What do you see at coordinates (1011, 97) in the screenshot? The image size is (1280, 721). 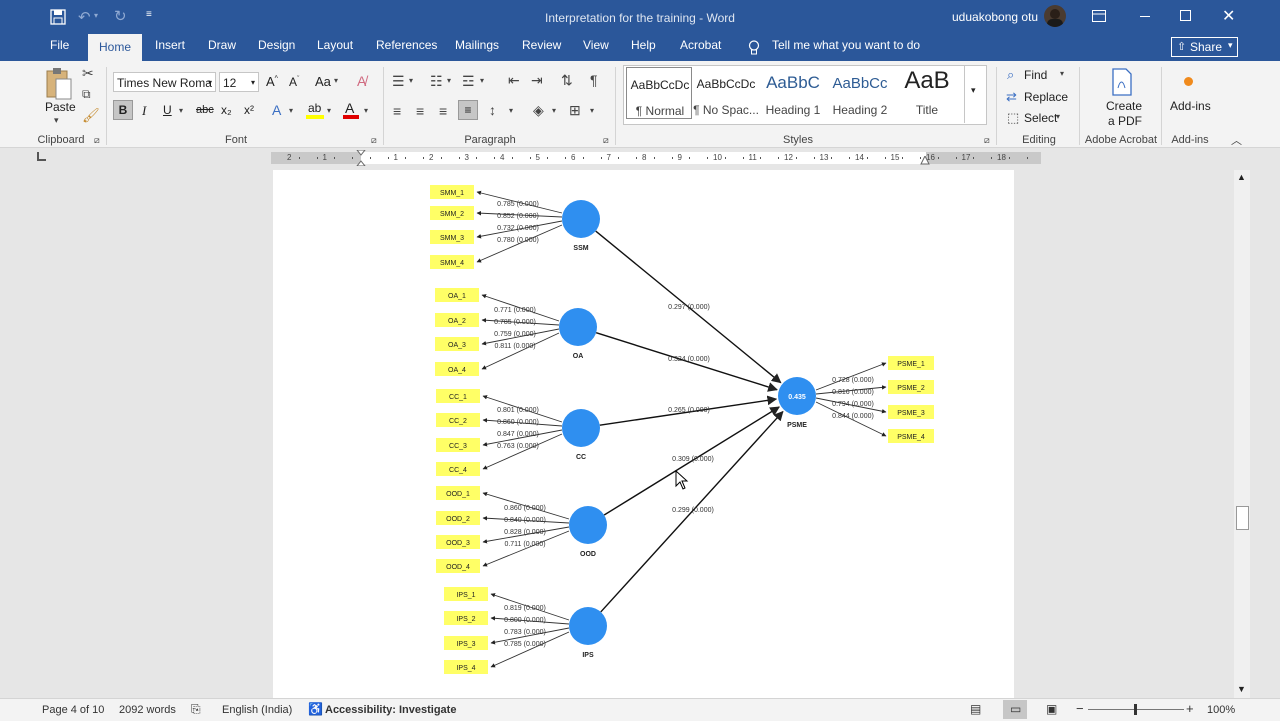 I see `replace-icon: ⇄` at bounding box center [1011, 97].